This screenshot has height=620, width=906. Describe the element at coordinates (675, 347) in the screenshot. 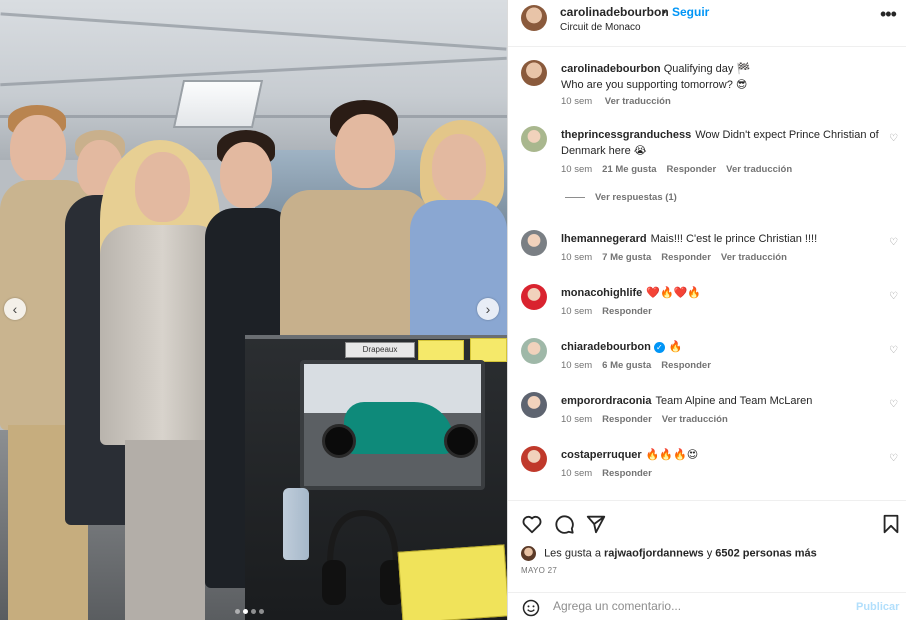

I see `comment-text: 🔥` at that location.